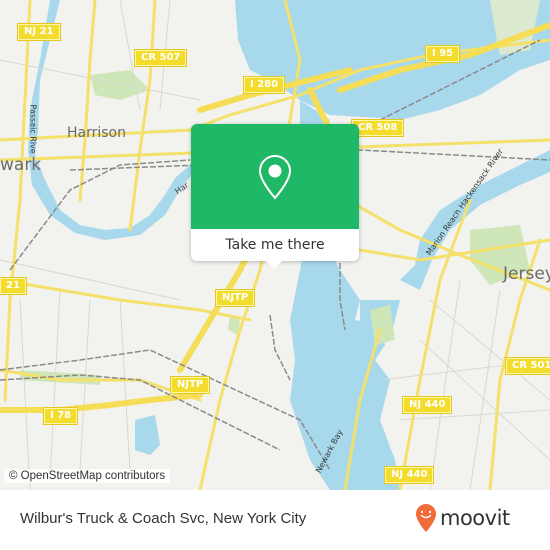 This screenshot has width=550, height=550. What do you see at coordinates (528, 366) in the screenshot?
I see `road-shield-cr501: CR 501` at bounding box center [528, 366].